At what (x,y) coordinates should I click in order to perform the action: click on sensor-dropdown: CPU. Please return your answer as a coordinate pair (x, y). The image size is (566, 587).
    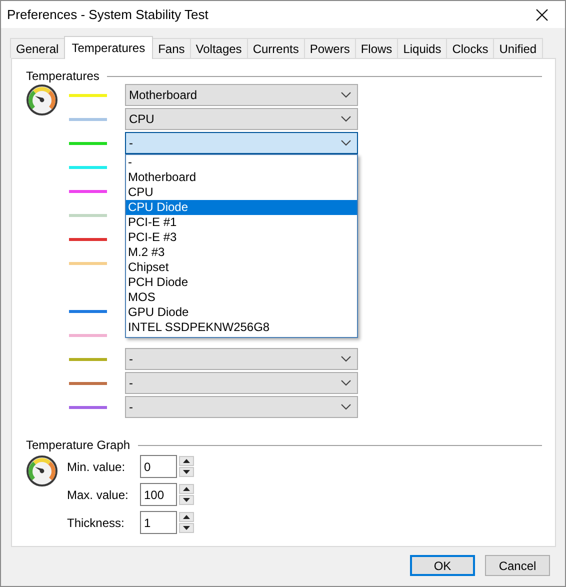
    Looking at the image, I should click on (241, 119).